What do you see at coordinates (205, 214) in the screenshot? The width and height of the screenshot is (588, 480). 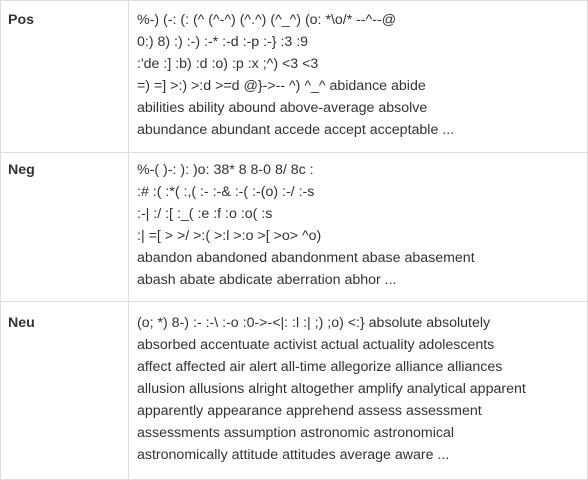 I see `content-line: :-| :/ :[ :_( :e :f :o :o( :s` at bounding box center [205, 214].